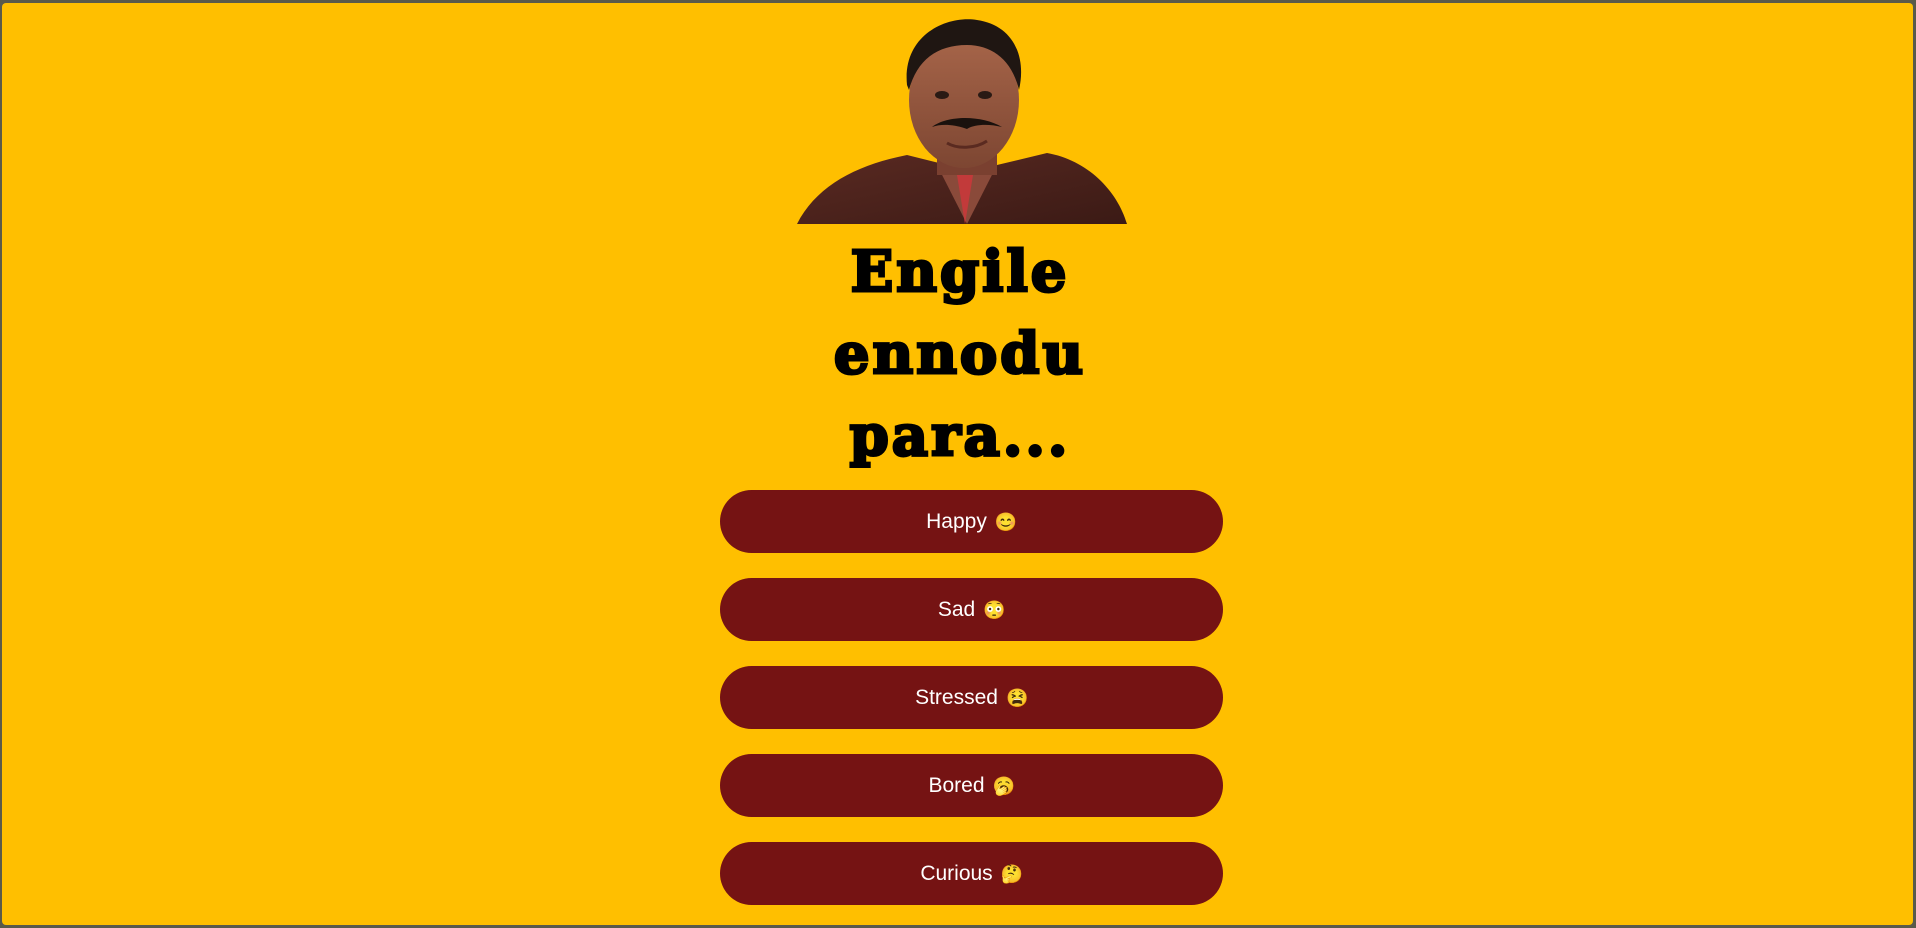 This screenshot has height=928, width=1916. Describe the element at coordinates (1012, 873) in the screenshot. I see `thinking-face-icon: 🤔` at that location.